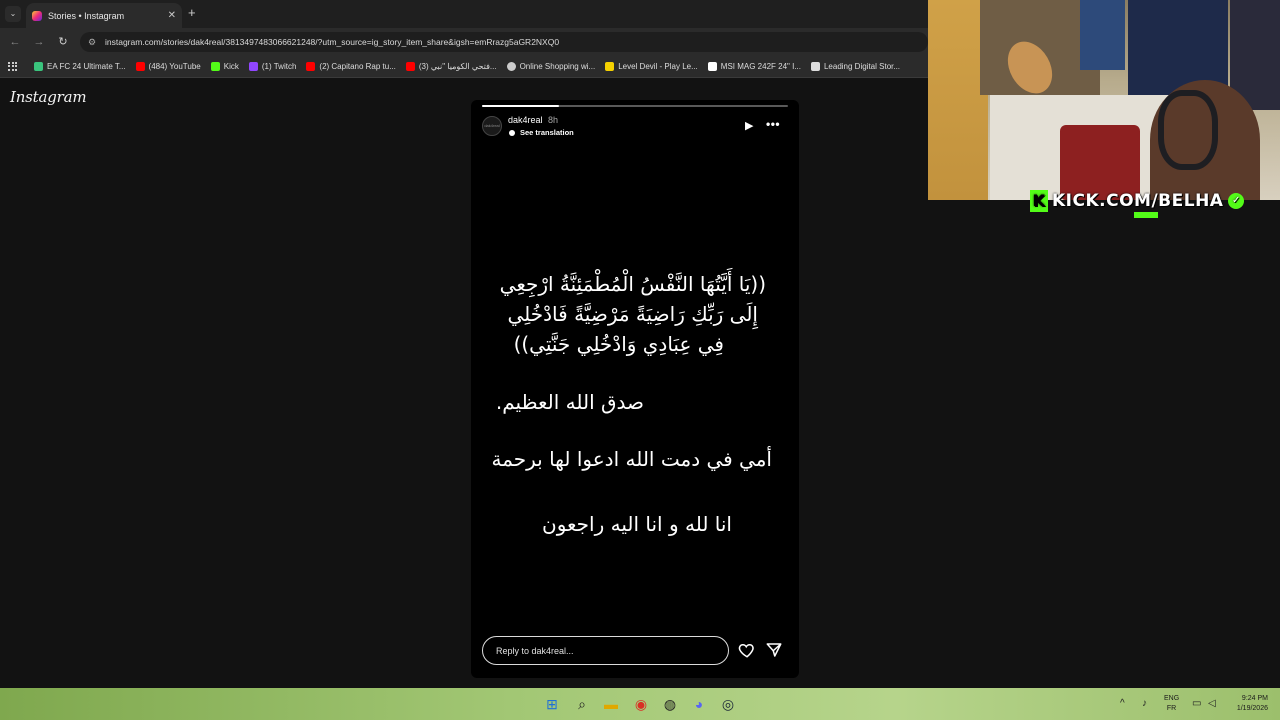  I want to click on verified-icon: ✓, so click(1236, 201).